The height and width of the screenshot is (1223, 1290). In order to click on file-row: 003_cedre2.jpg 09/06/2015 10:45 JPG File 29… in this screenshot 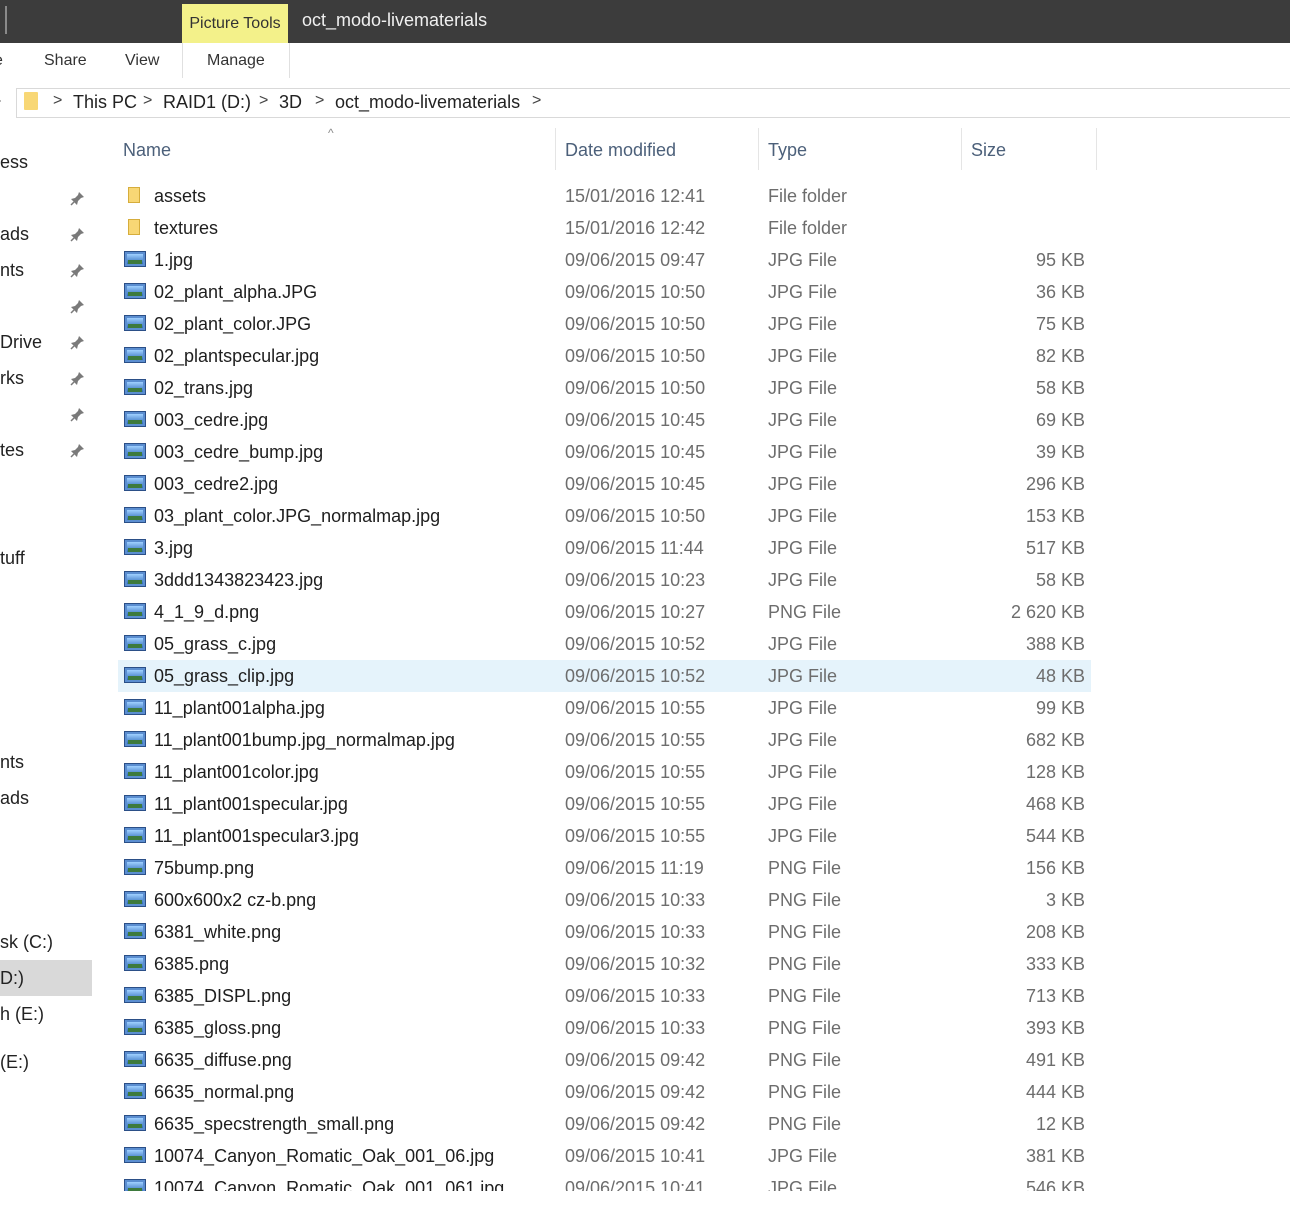, I will do `click(604, 484)`.